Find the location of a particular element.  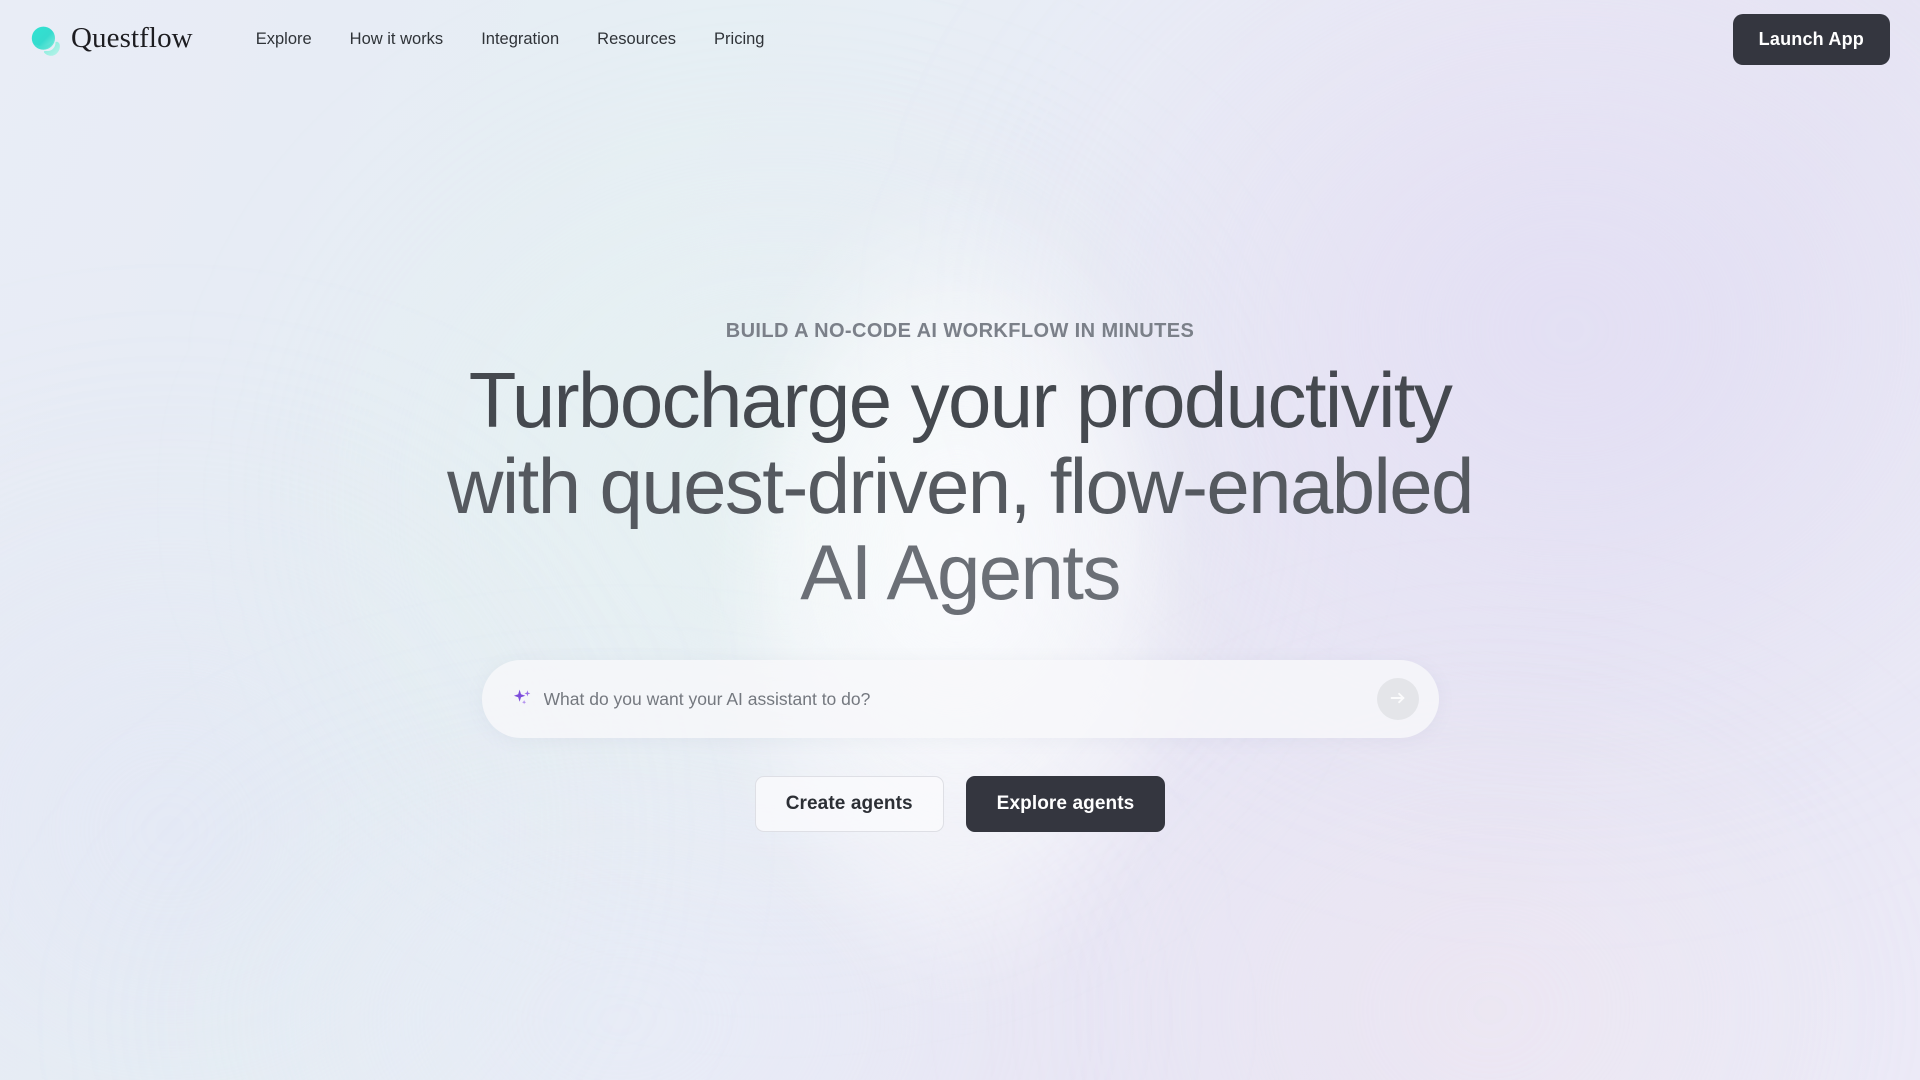

brand-name: Questflow is located at coordinates (132, 38).